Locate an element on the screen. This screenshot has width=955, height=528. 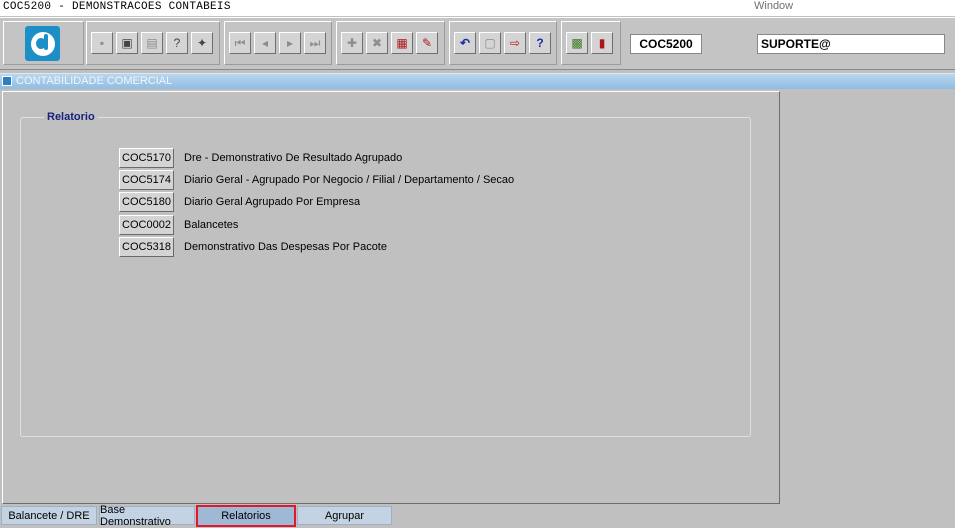
help-query-icon: ? is located at coordinates (177, 43).